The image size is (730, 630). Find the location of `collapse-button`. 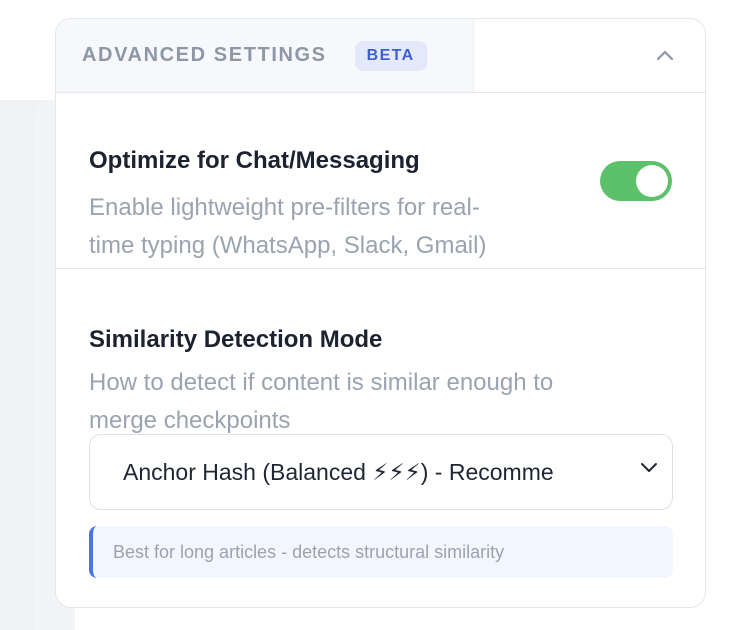

collapse-button is located at coordinates (665, 55).